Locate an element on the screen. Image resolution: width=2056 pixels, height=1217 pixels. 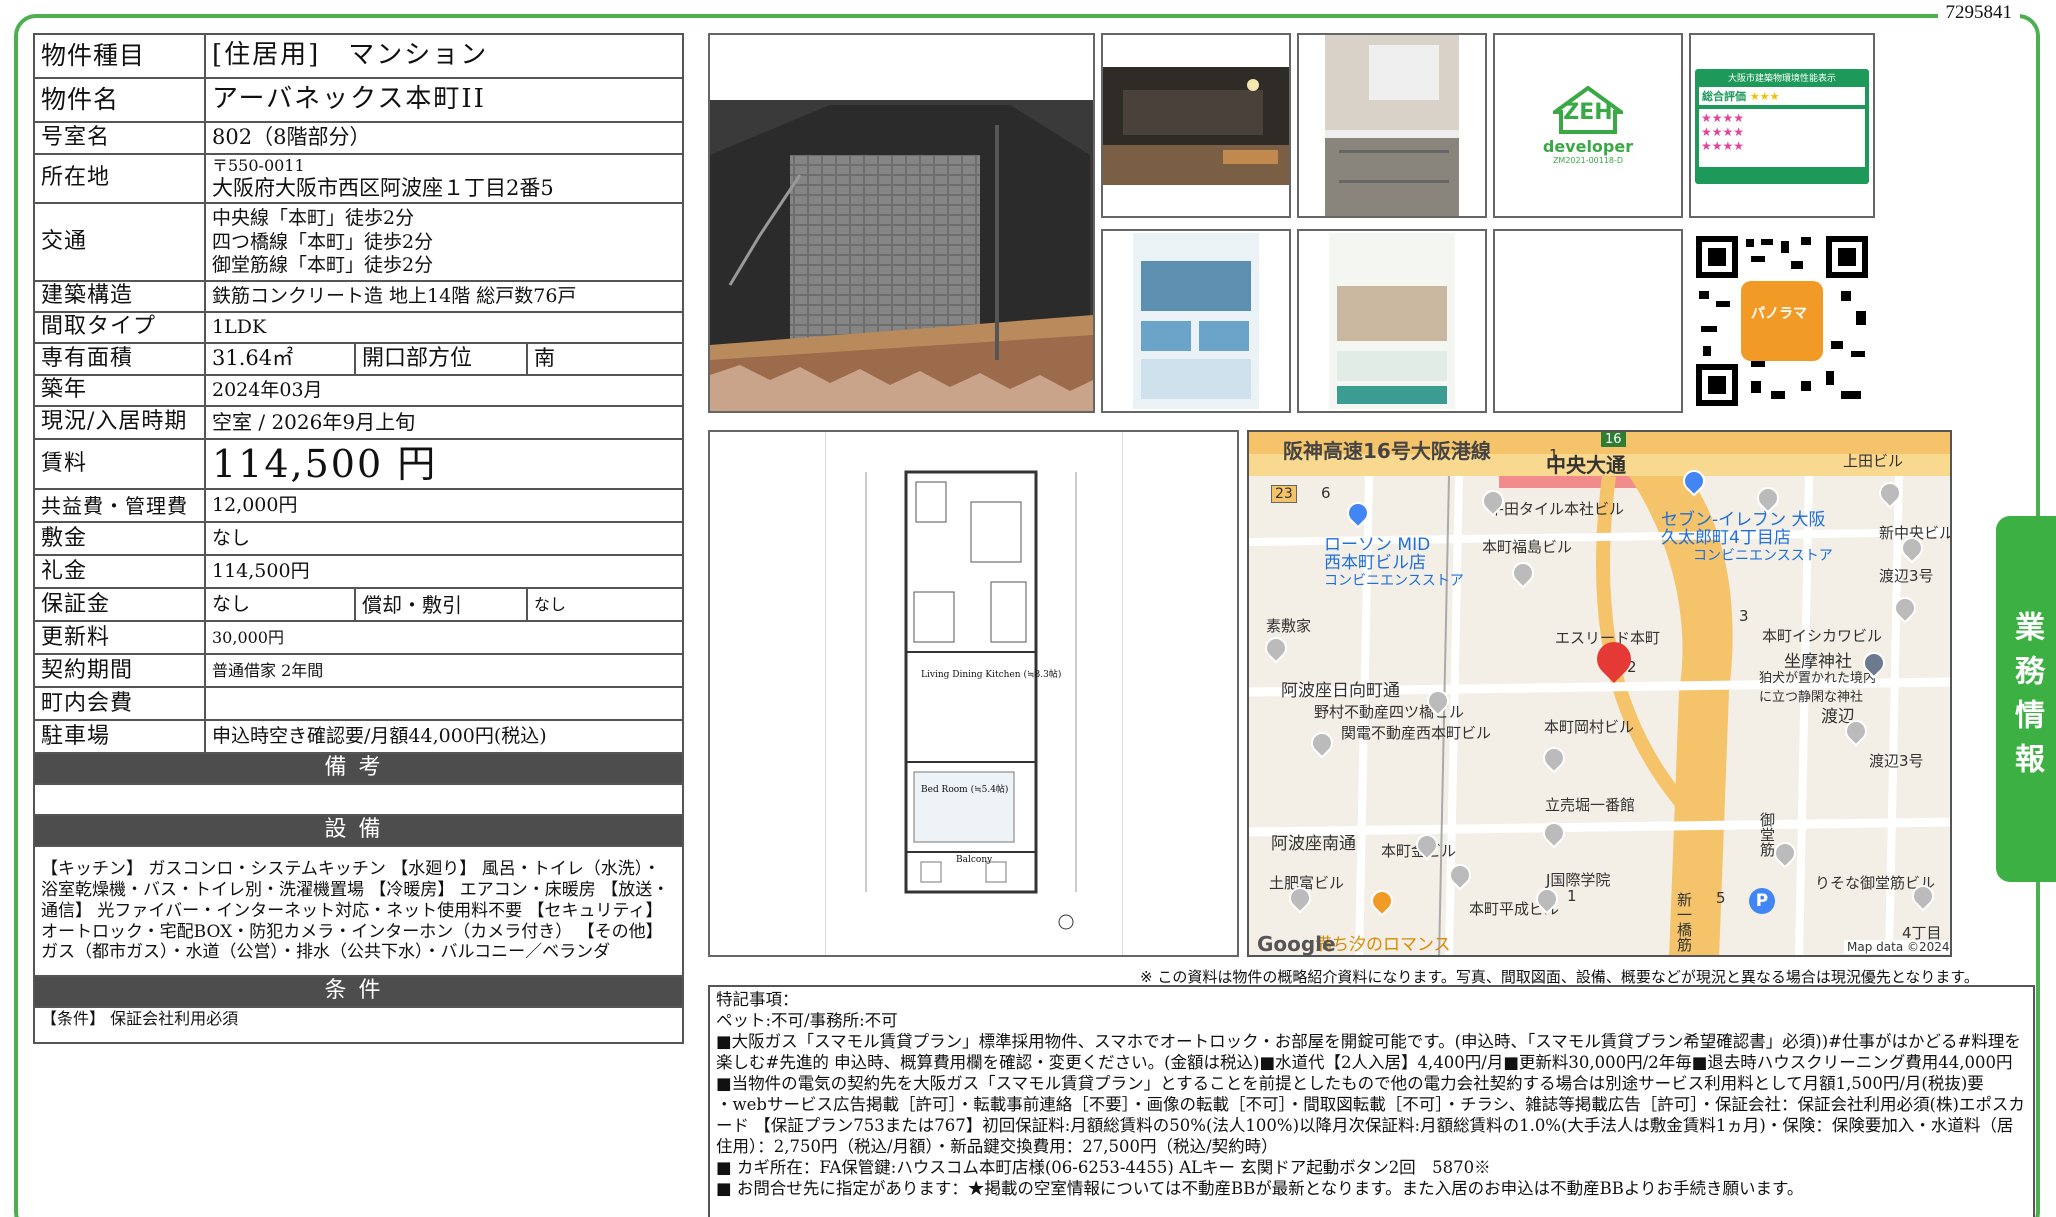
panorama-qr: パノラマ is located at coordinates (1782, 321).